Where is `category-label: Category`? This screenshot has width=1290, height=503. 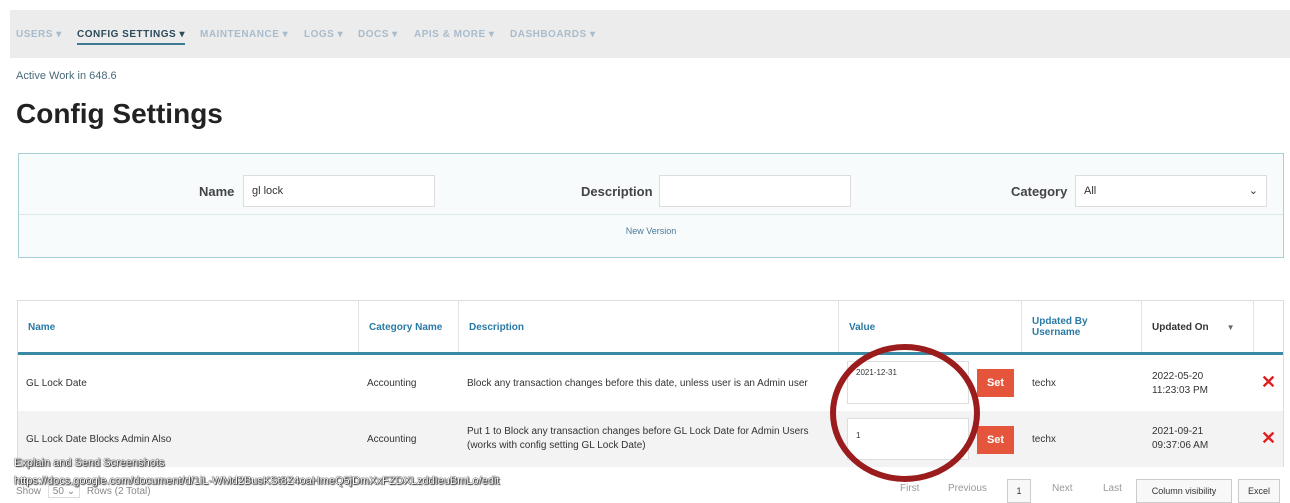
category-label: Category is located at coordinates (1039, 191).